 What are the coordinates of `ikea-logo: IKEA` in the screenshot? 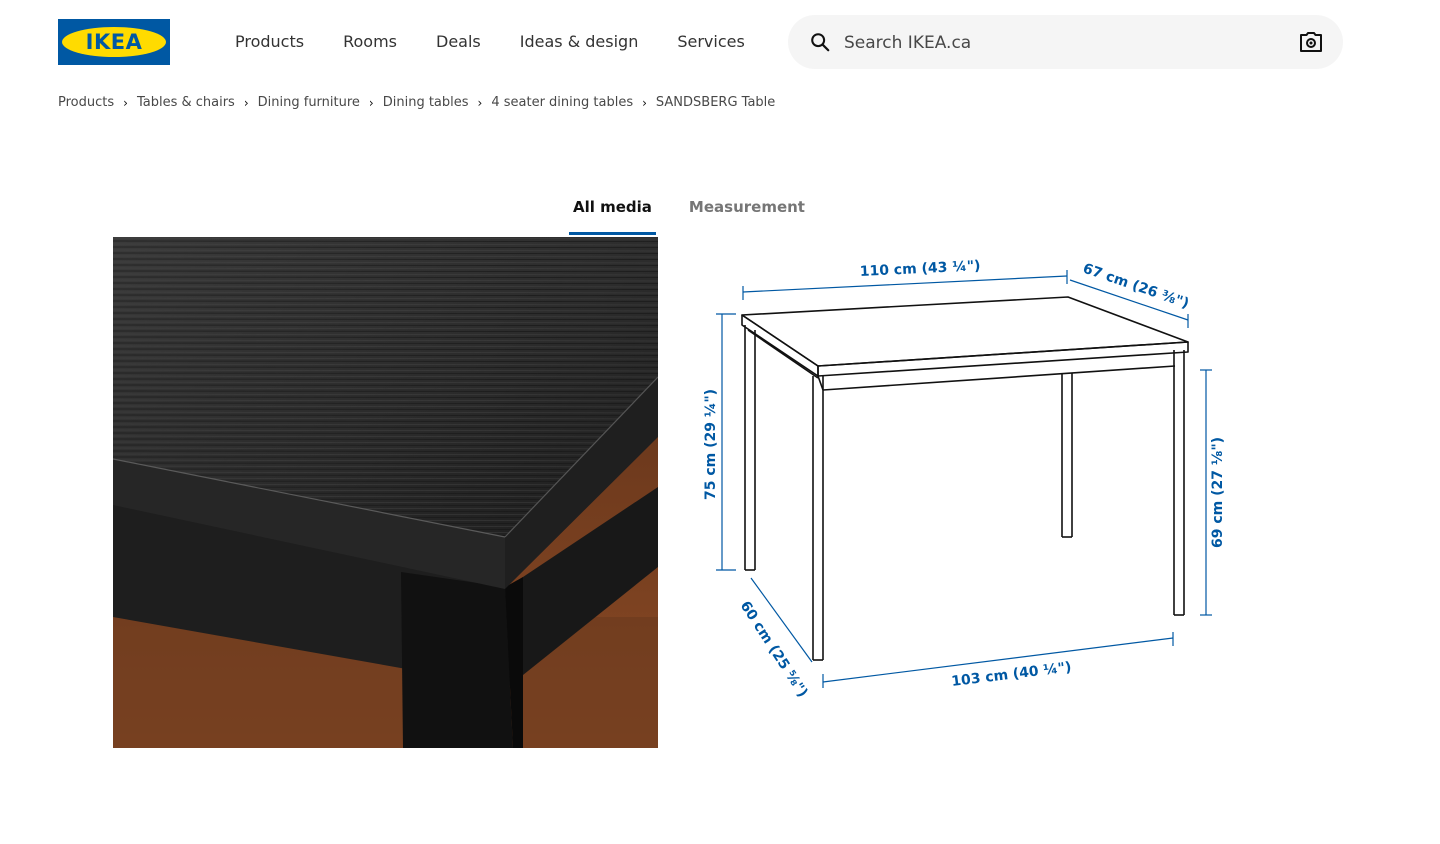 It's located at (114, 42).